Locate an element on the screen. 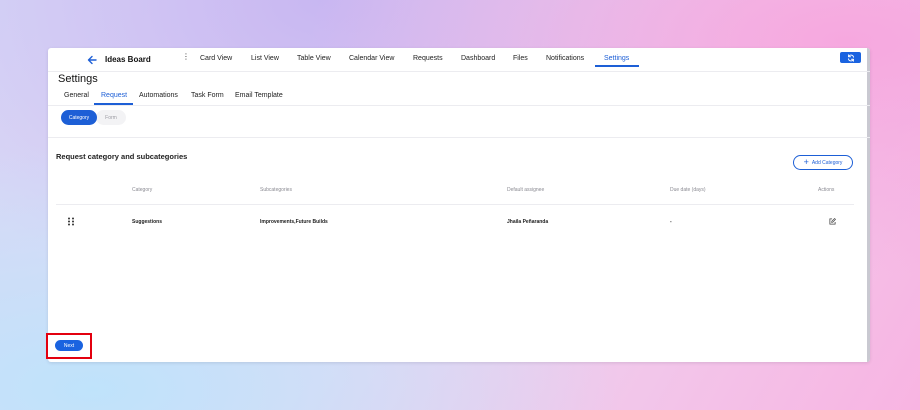 The image size is (920, 410). tabs-divider is located at coordinates (459, 105).